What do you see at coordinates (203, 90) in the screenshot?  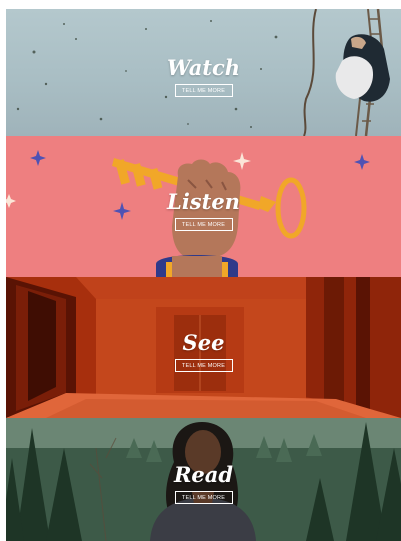 I see `watch-tell-me-more-button: TELL ME MORE` at bounding box center [203, 90].